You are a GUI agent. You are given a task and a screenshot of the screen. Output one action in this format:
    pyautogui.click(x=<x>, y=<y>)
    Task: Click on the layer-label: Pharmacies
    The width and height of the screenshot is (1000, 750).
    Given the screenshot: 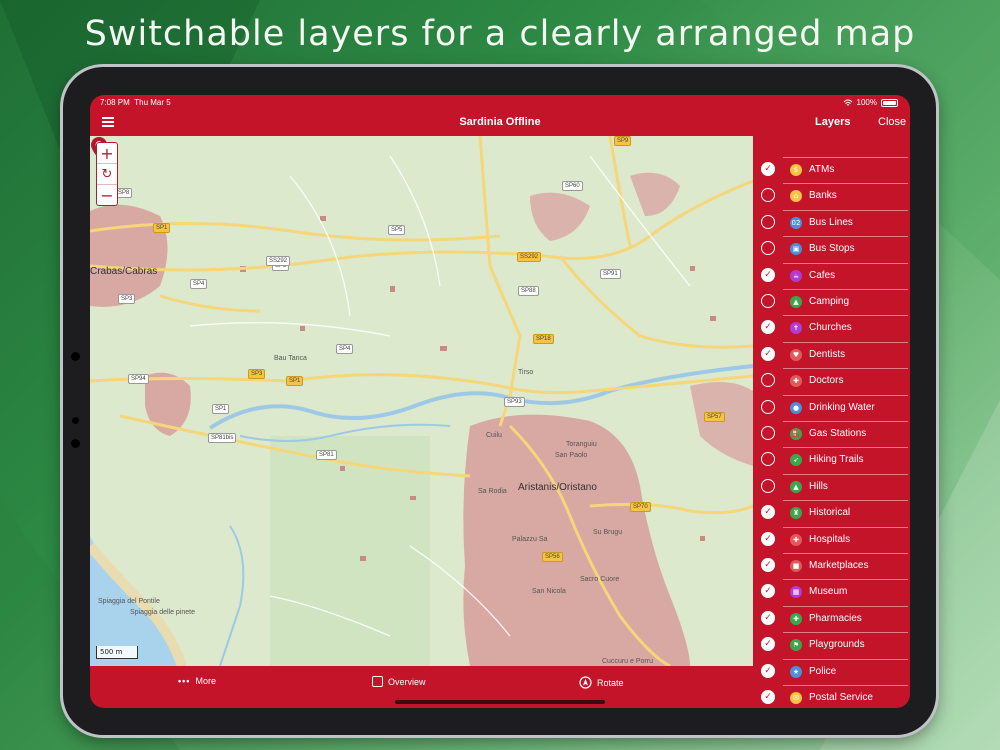 What is the action you would take?
    pyautogui.click(x=835, y=618)
    